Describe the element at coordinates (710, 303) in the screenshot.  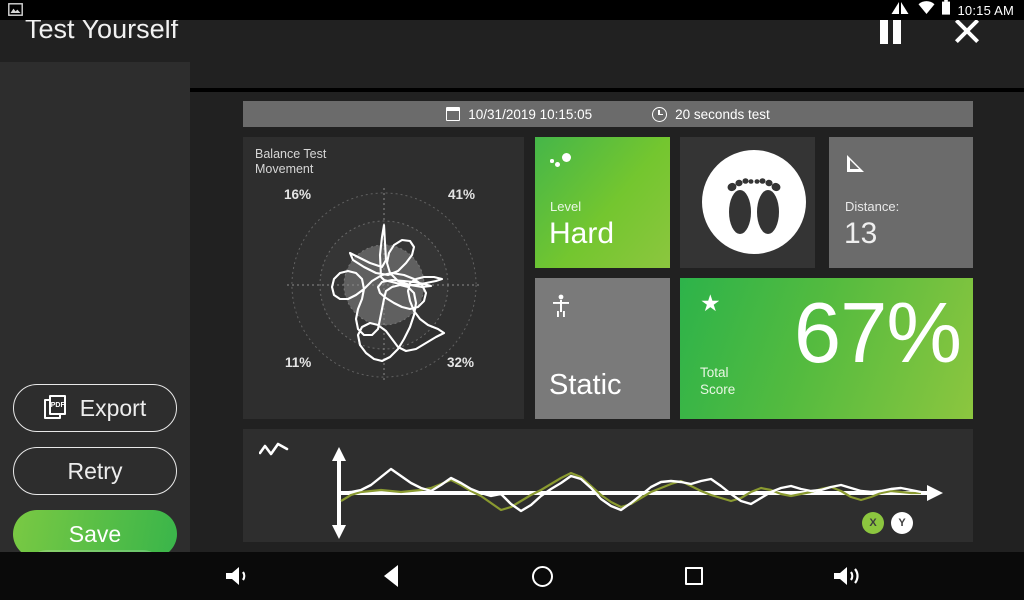
I see `star-icon: ★` at that location.